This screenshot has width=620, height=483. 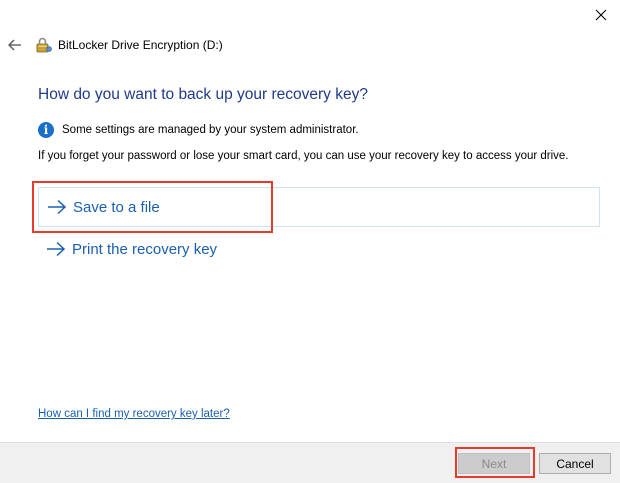 I want to click on next-button: Next, so click(x=494, y=463).